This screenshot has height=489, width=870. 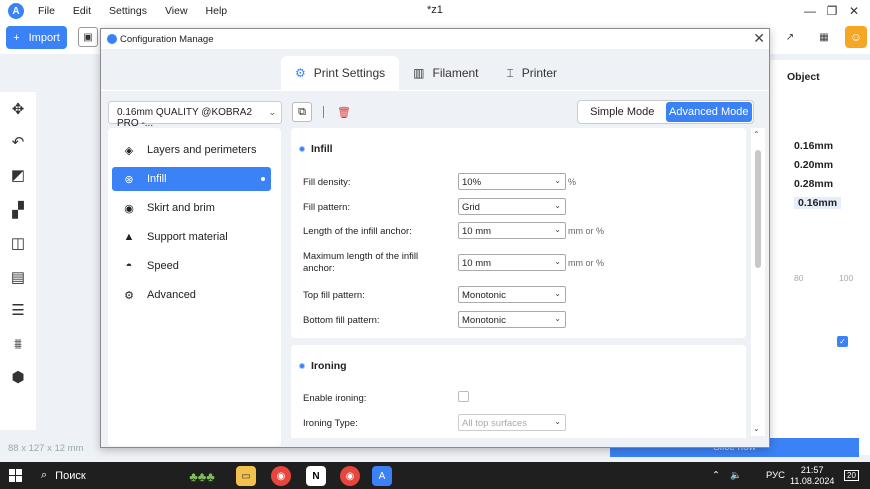 I want to click on import-label: Import, so click(x=44, y=37).